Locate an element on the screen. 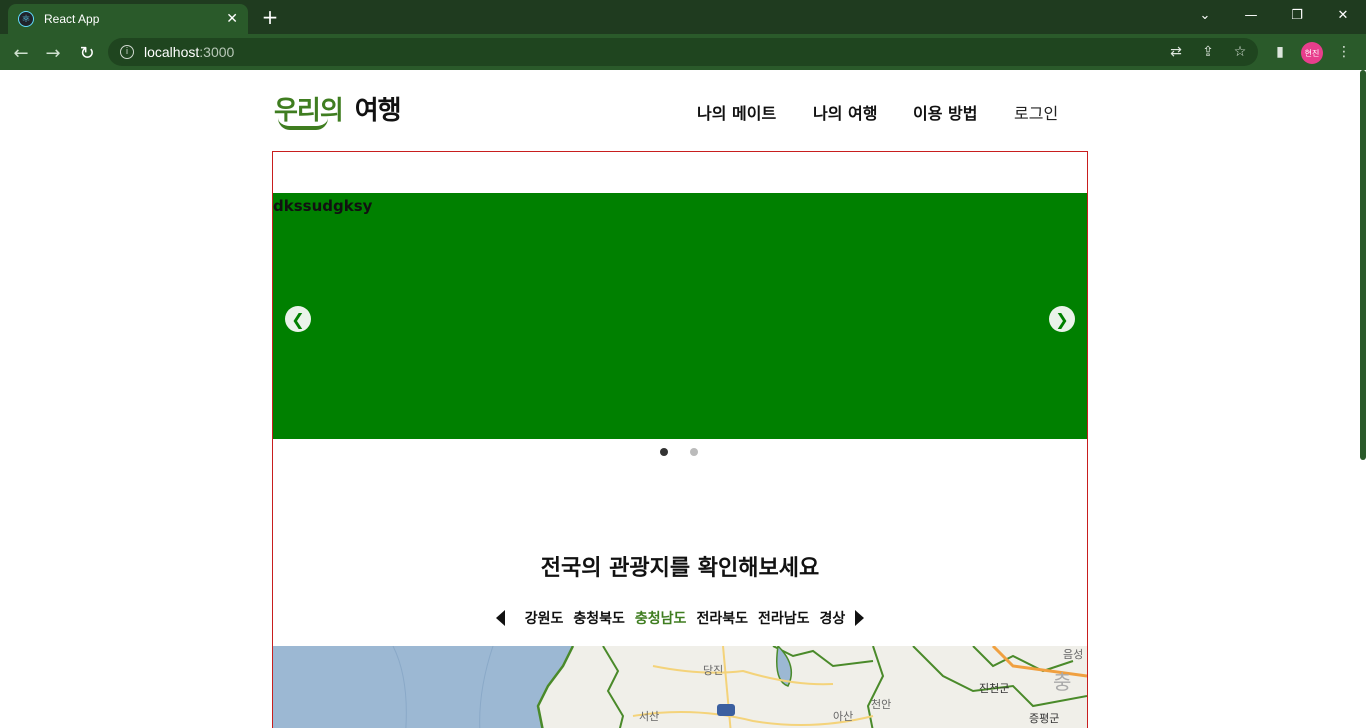 The width and height of the screenshot is (1366, 728). menu-kebab-icon: ⋮ is located at coordinates (1344, 52).